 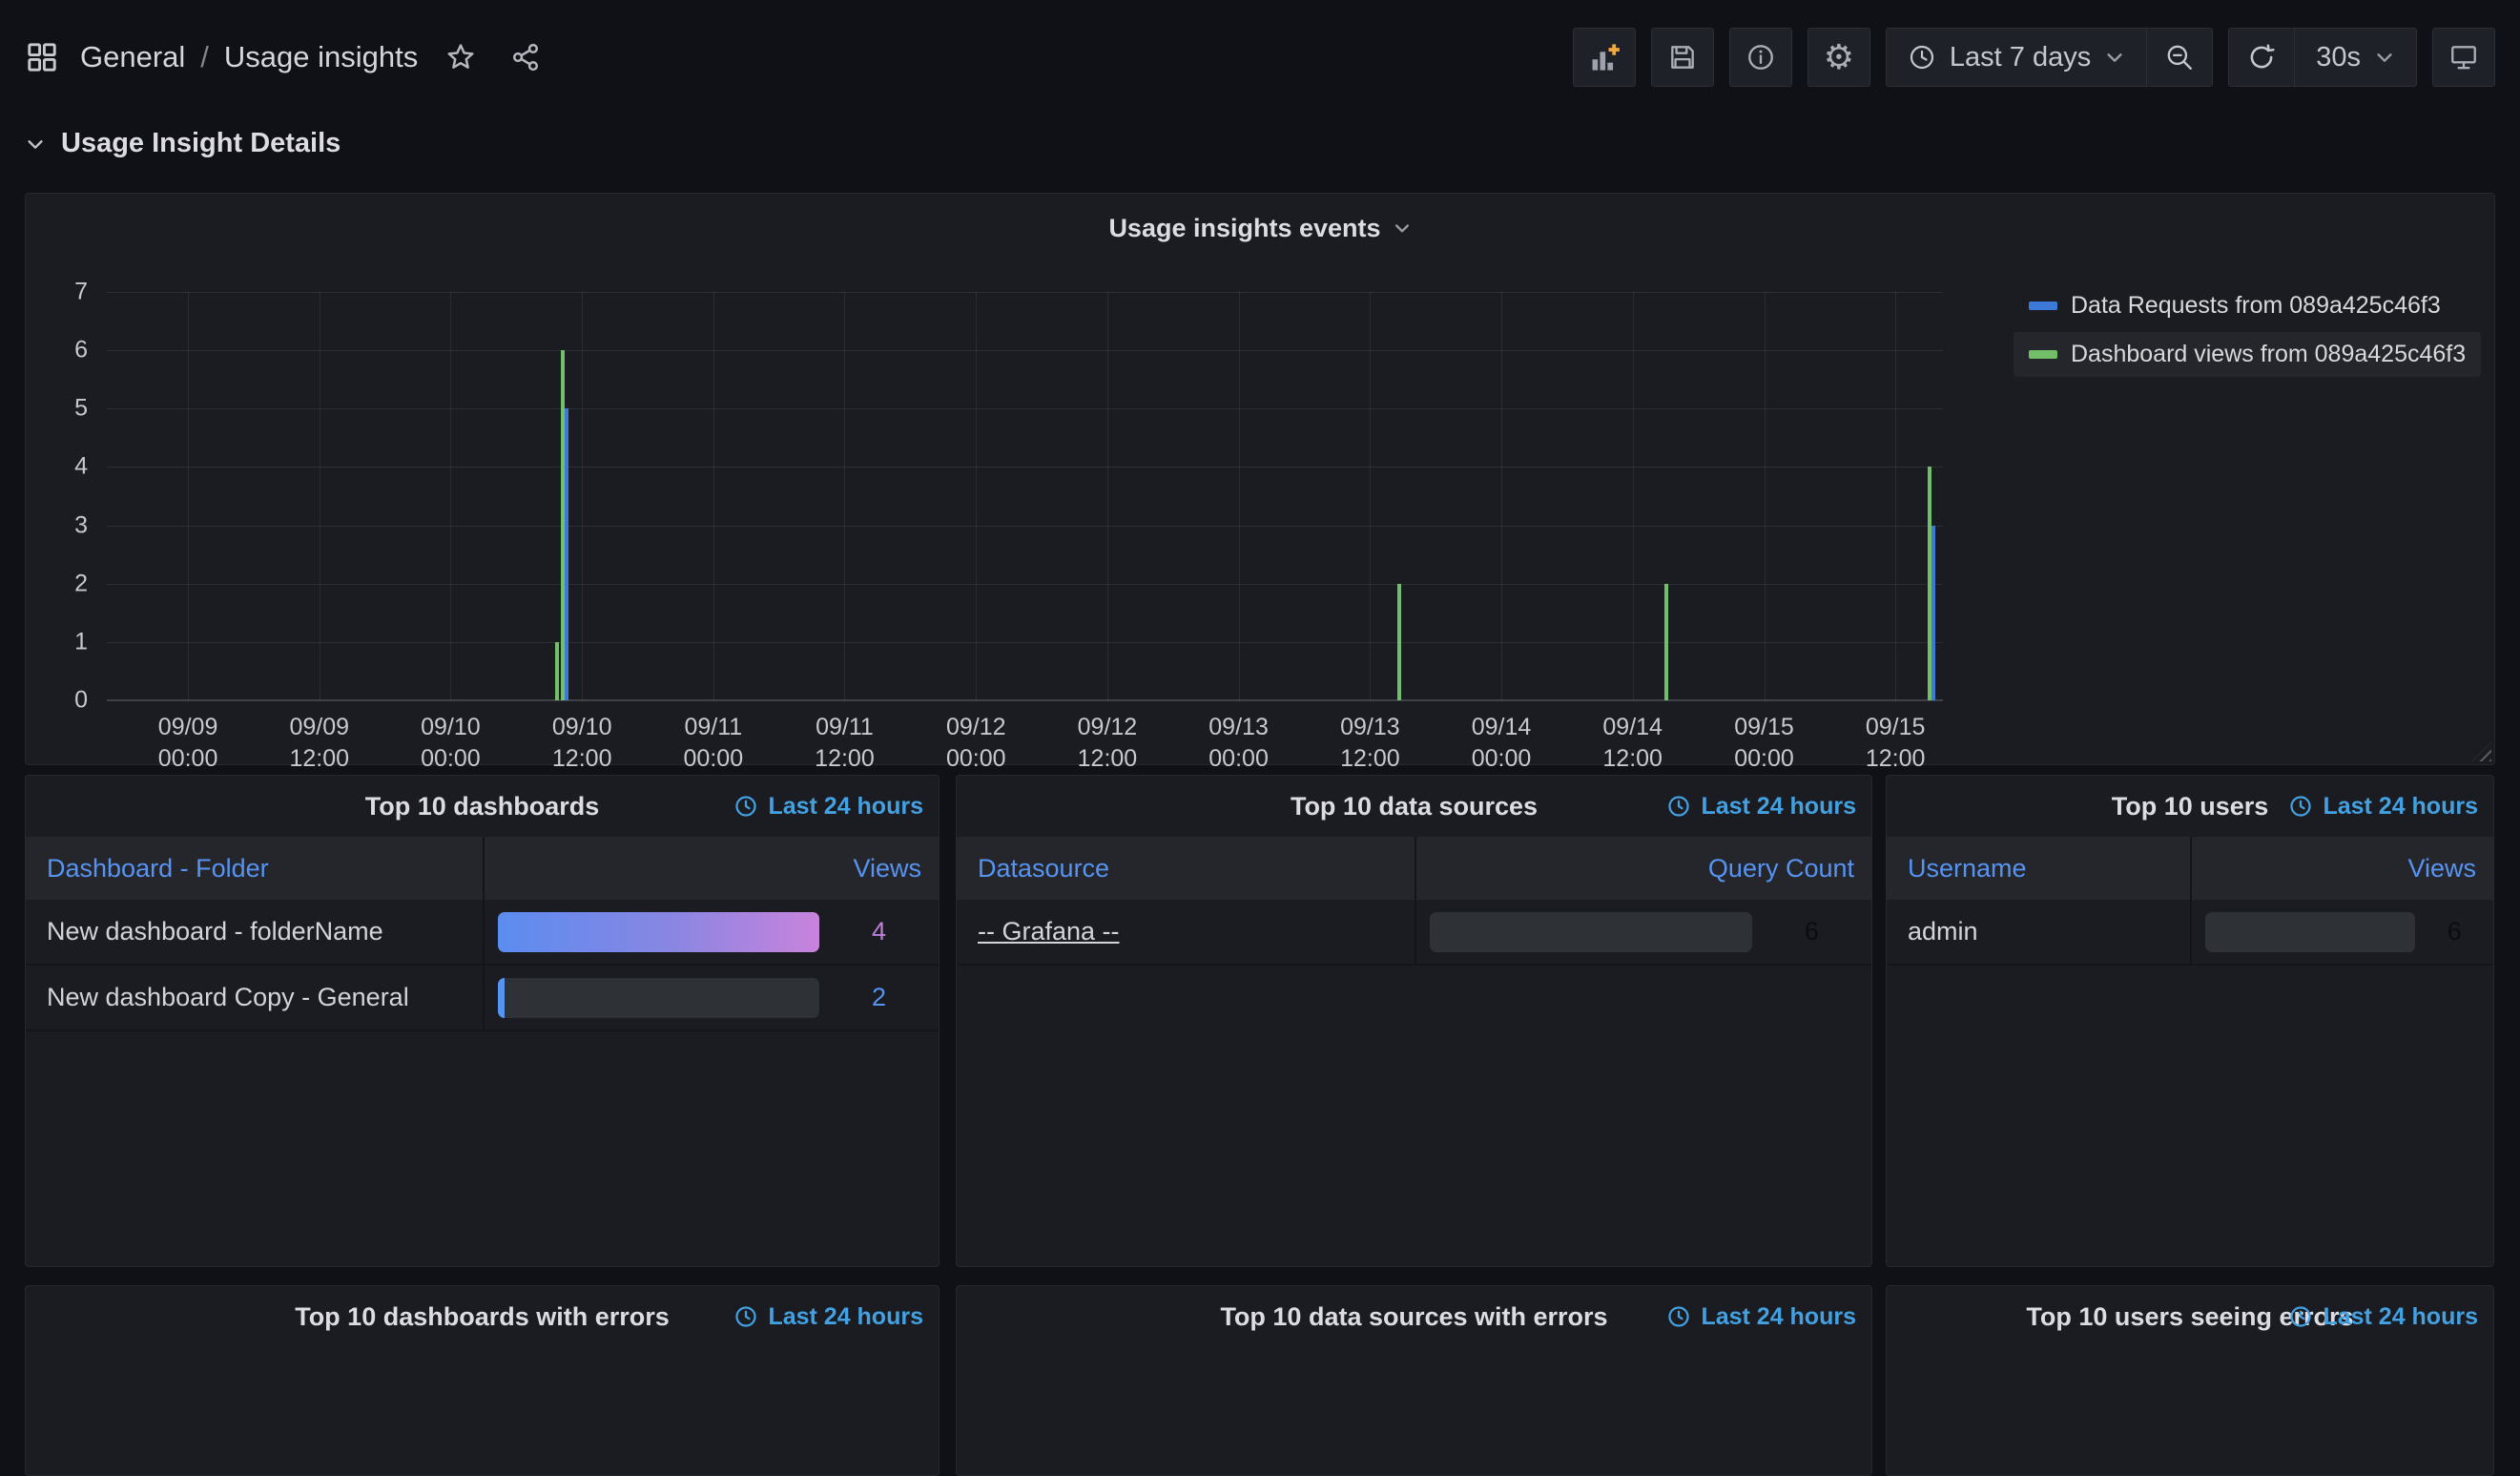 I want to click on cell-text: admin, so click(x=1943, y=932).